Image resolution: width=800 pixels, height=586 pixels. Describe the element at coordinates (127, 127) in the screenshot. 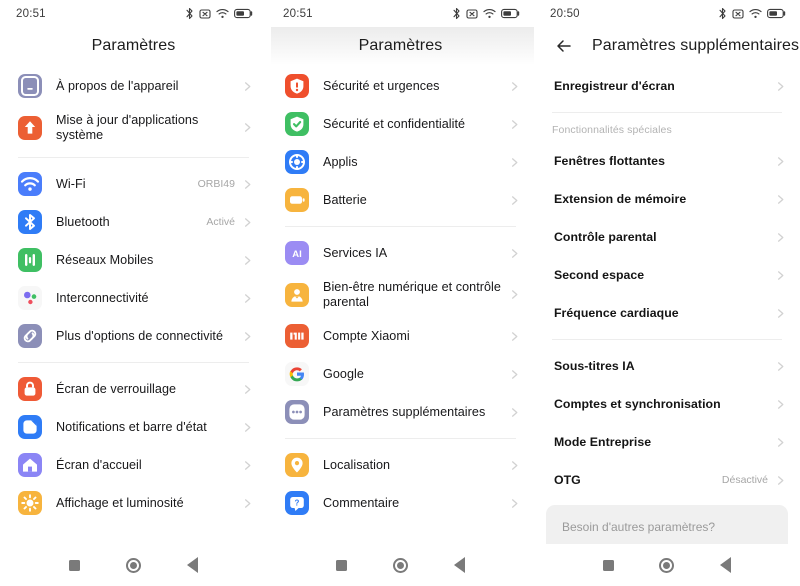

I see `settings-row-label: Mise à jour d'applications système` at that location.